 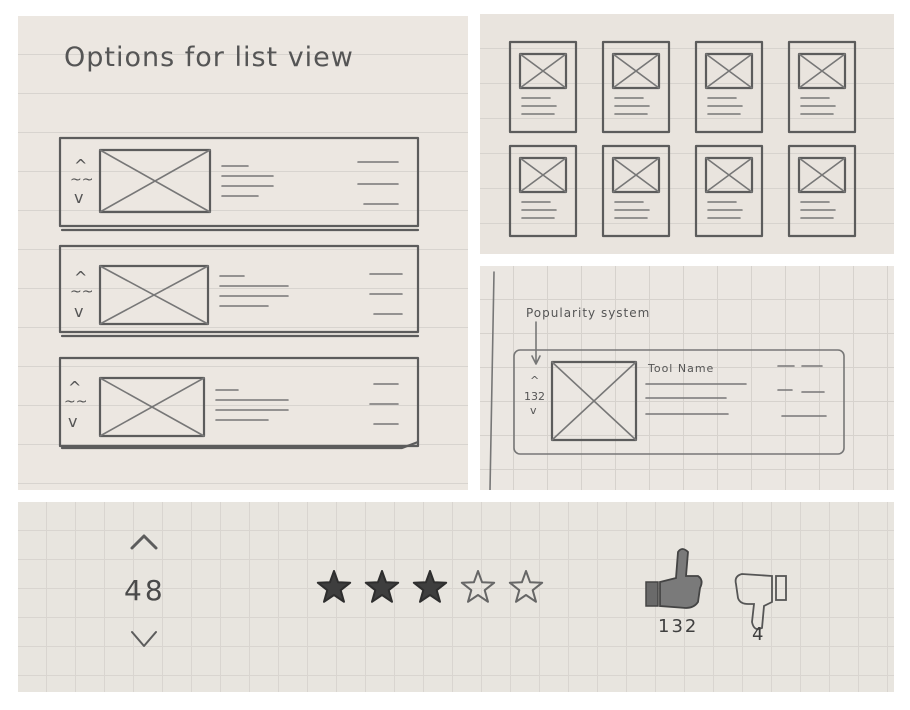 I want to click on list-row-2-vote-down: v, so click(x=79, y=311).